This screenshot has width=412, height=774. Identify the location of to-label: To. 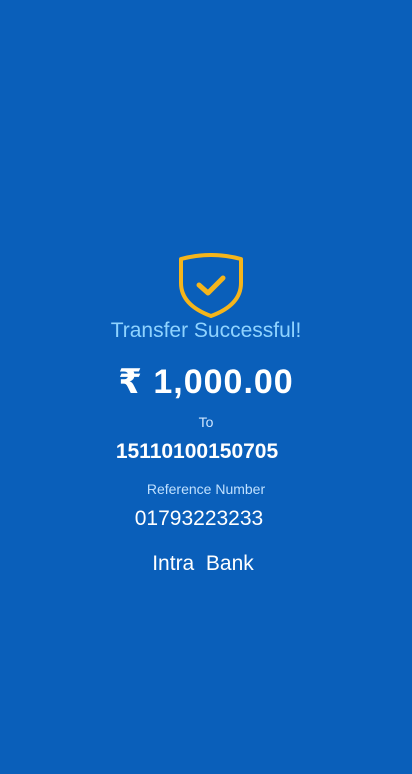
(206, 422).